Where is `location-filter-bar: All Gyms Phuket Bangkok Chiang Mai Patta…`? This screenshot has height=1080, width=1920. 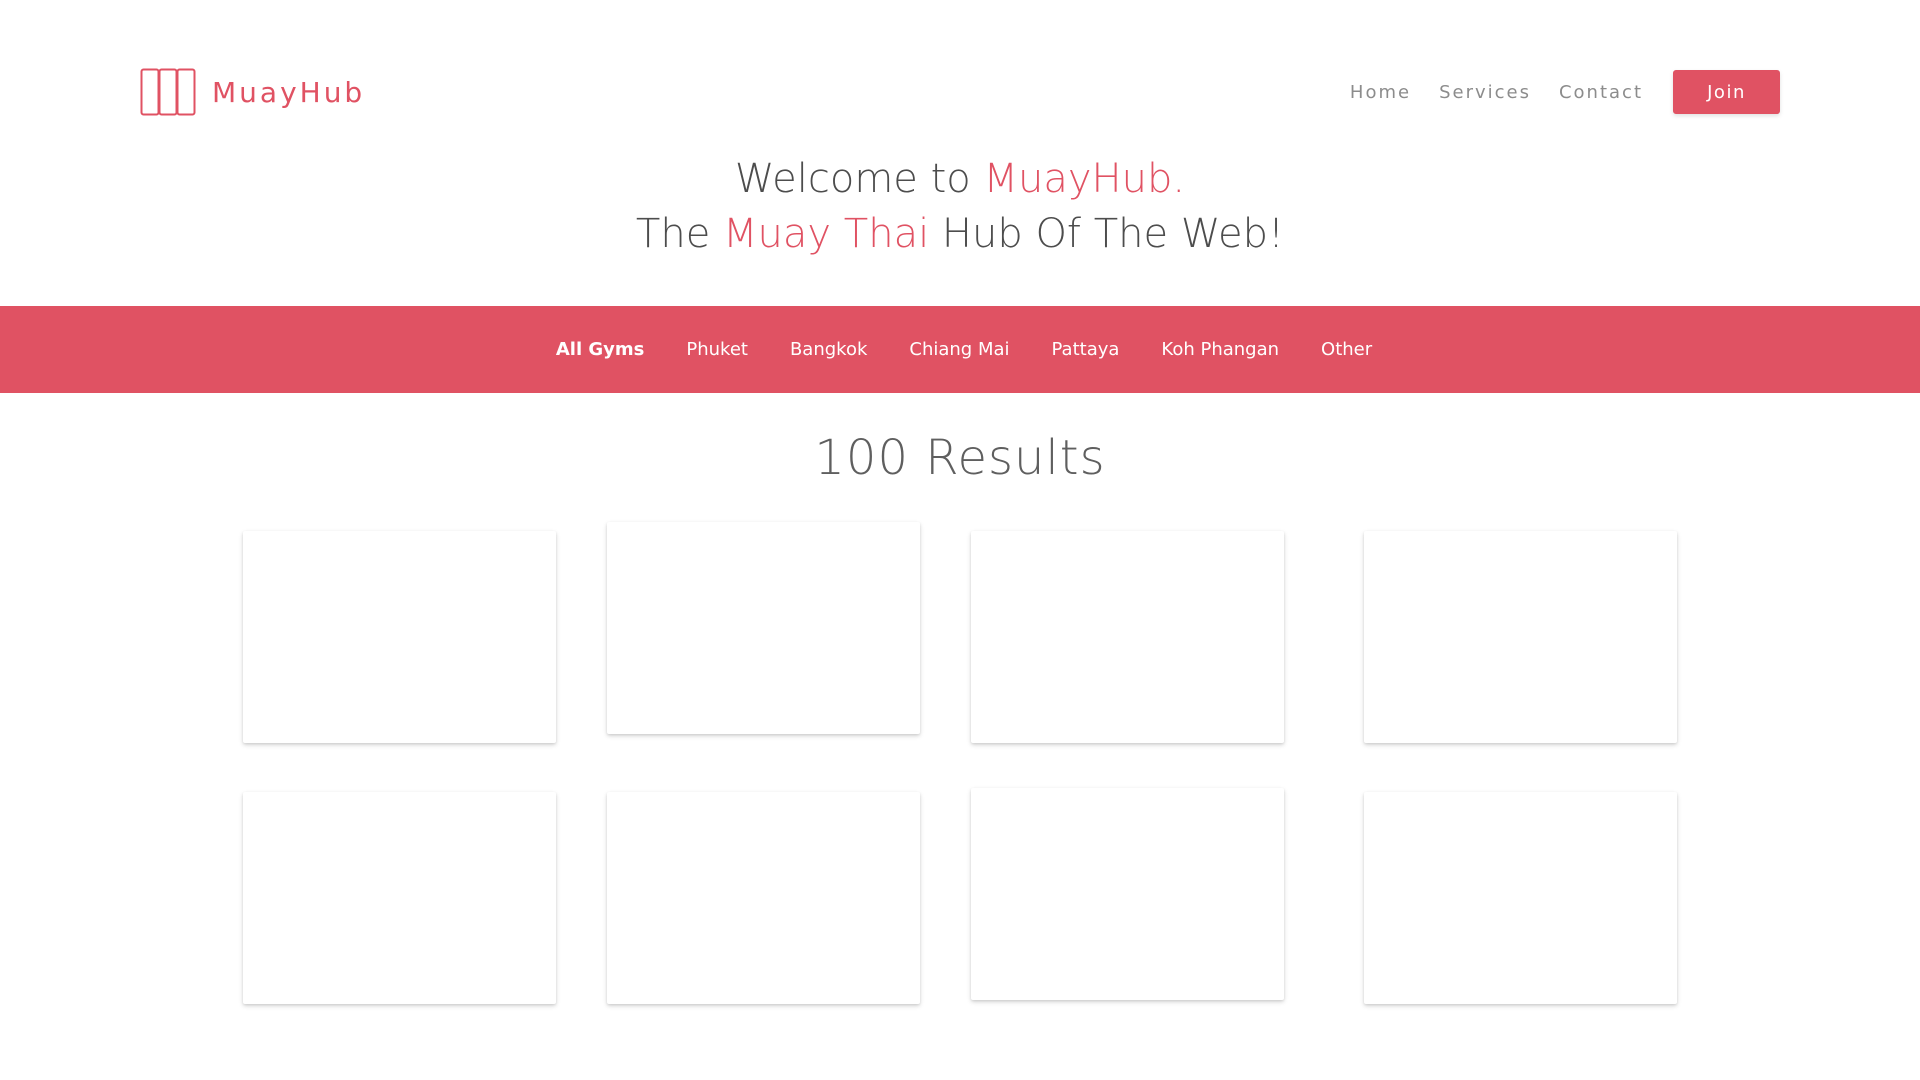 location-filter-bar: All Gyms Phuket Bangkok Chiang Mai Patta… is located at coordinates (960, 349).